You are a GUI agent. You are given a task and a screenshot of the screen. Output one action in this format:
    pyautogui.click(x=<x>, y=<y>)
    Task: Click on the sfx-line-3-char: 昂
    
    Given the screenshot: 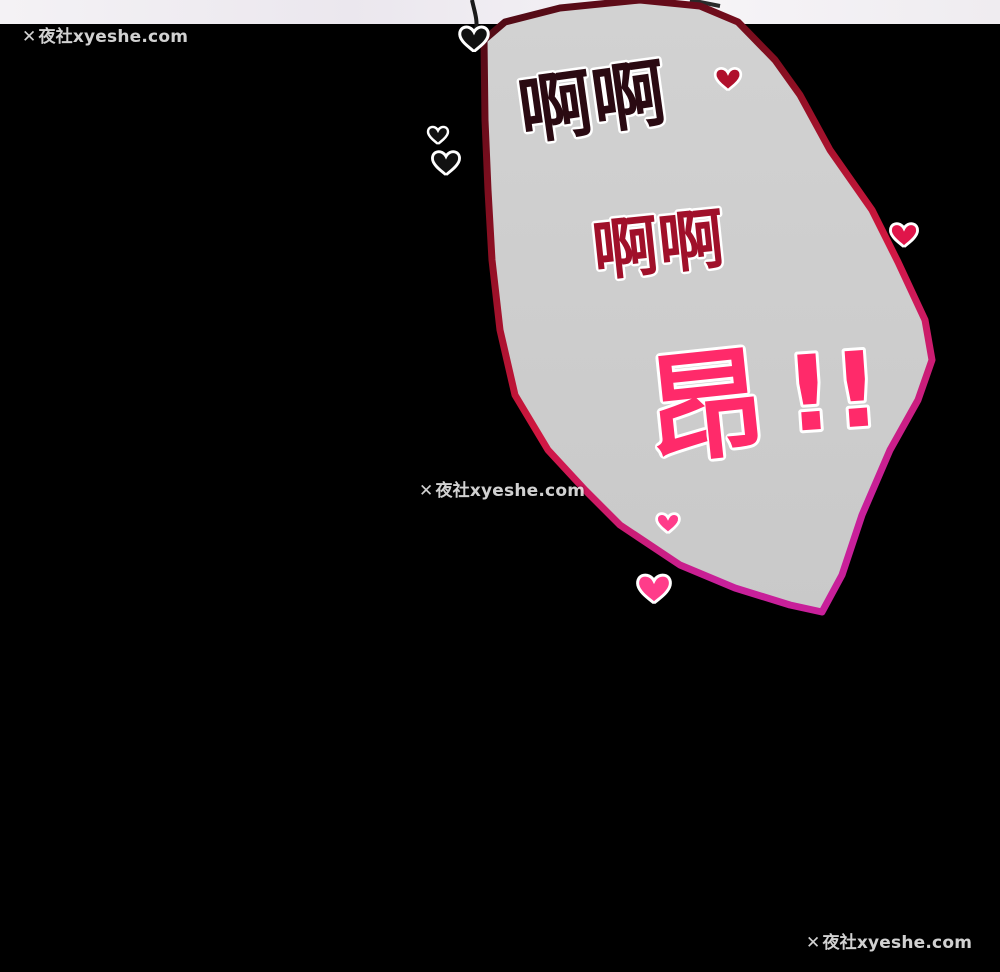 What is the action you would take?
    pyautogui.click(x=706, y=407)
    